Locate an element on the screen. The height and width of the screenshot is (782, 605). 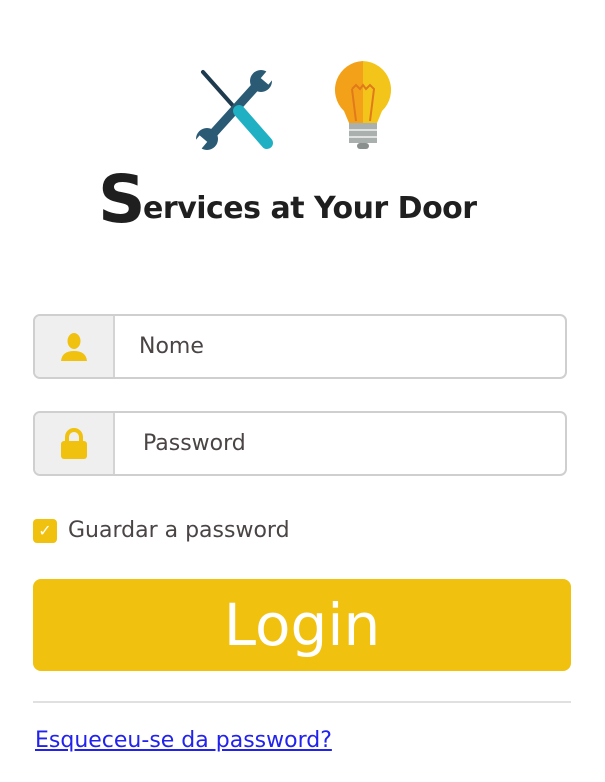
user-icon is located at coordinates (74, 346).